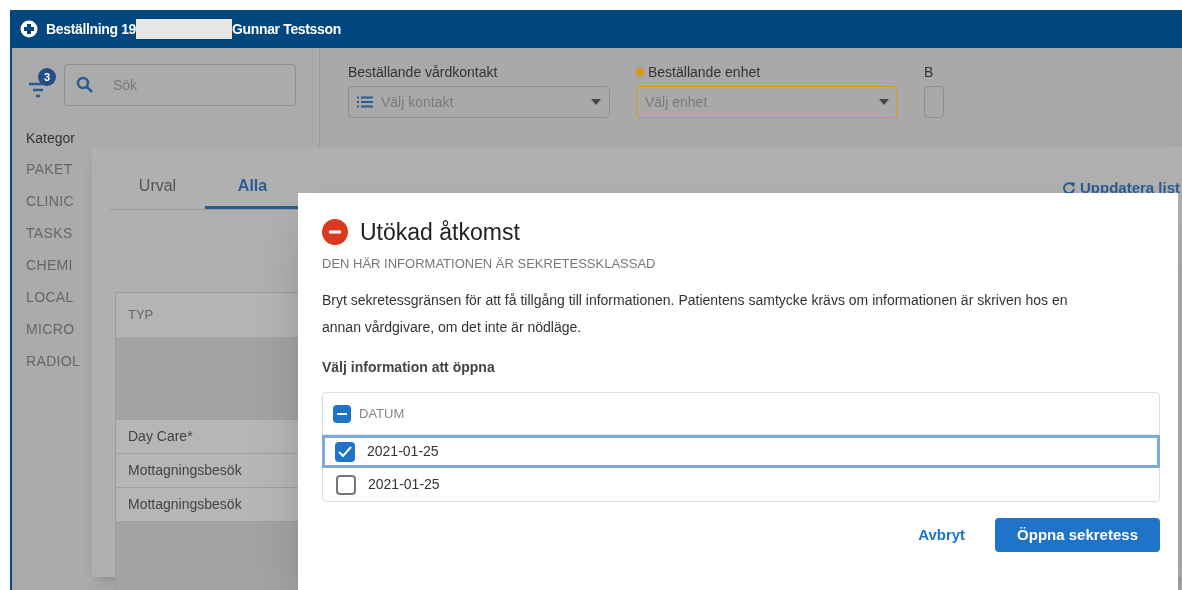 The height and width of the screenshot is (590, 1182). What do you see at coordinates (51, 138) in the screenshot?
I see `categories-heading: Kategor` at bounding box center [51, 138].